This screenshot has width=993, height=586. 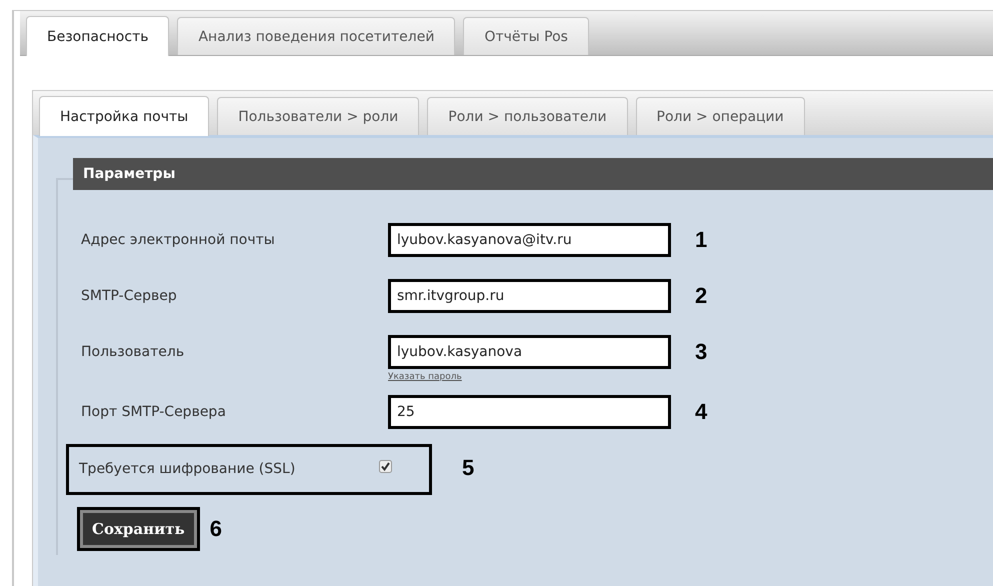 I want to click on input-field: lyubov.kasyanova@itv.ru, so click(x=529, y=240).